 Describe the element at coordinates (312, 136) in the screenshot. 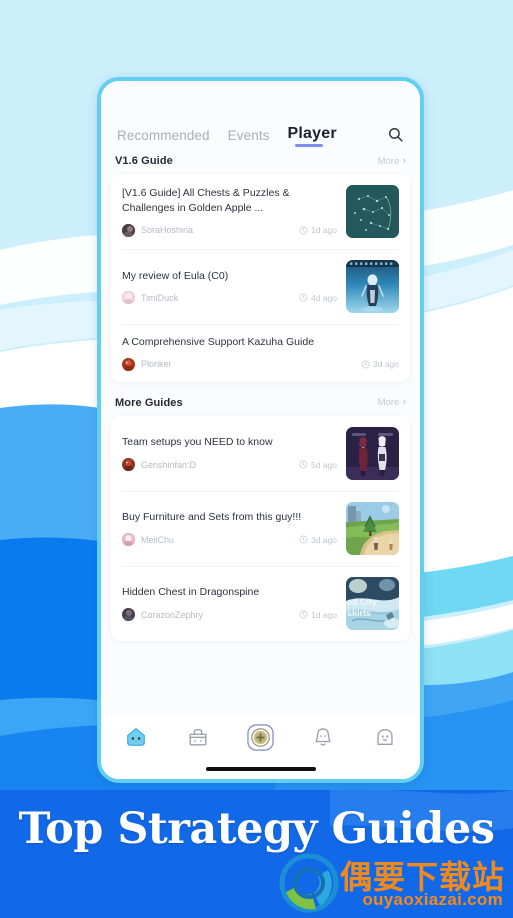

I see `tab-player: Player` at that location.